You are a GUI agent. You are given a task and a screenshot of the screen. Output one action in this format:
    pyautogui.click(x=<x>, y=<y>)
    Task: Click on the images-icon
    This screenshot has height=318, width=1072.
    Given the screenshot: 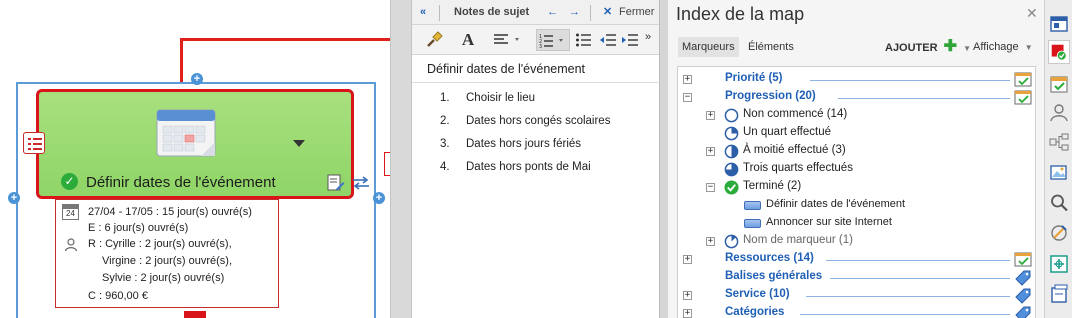 What is the action you would take?
    pyautogui.click(x=1059, y=172)
    